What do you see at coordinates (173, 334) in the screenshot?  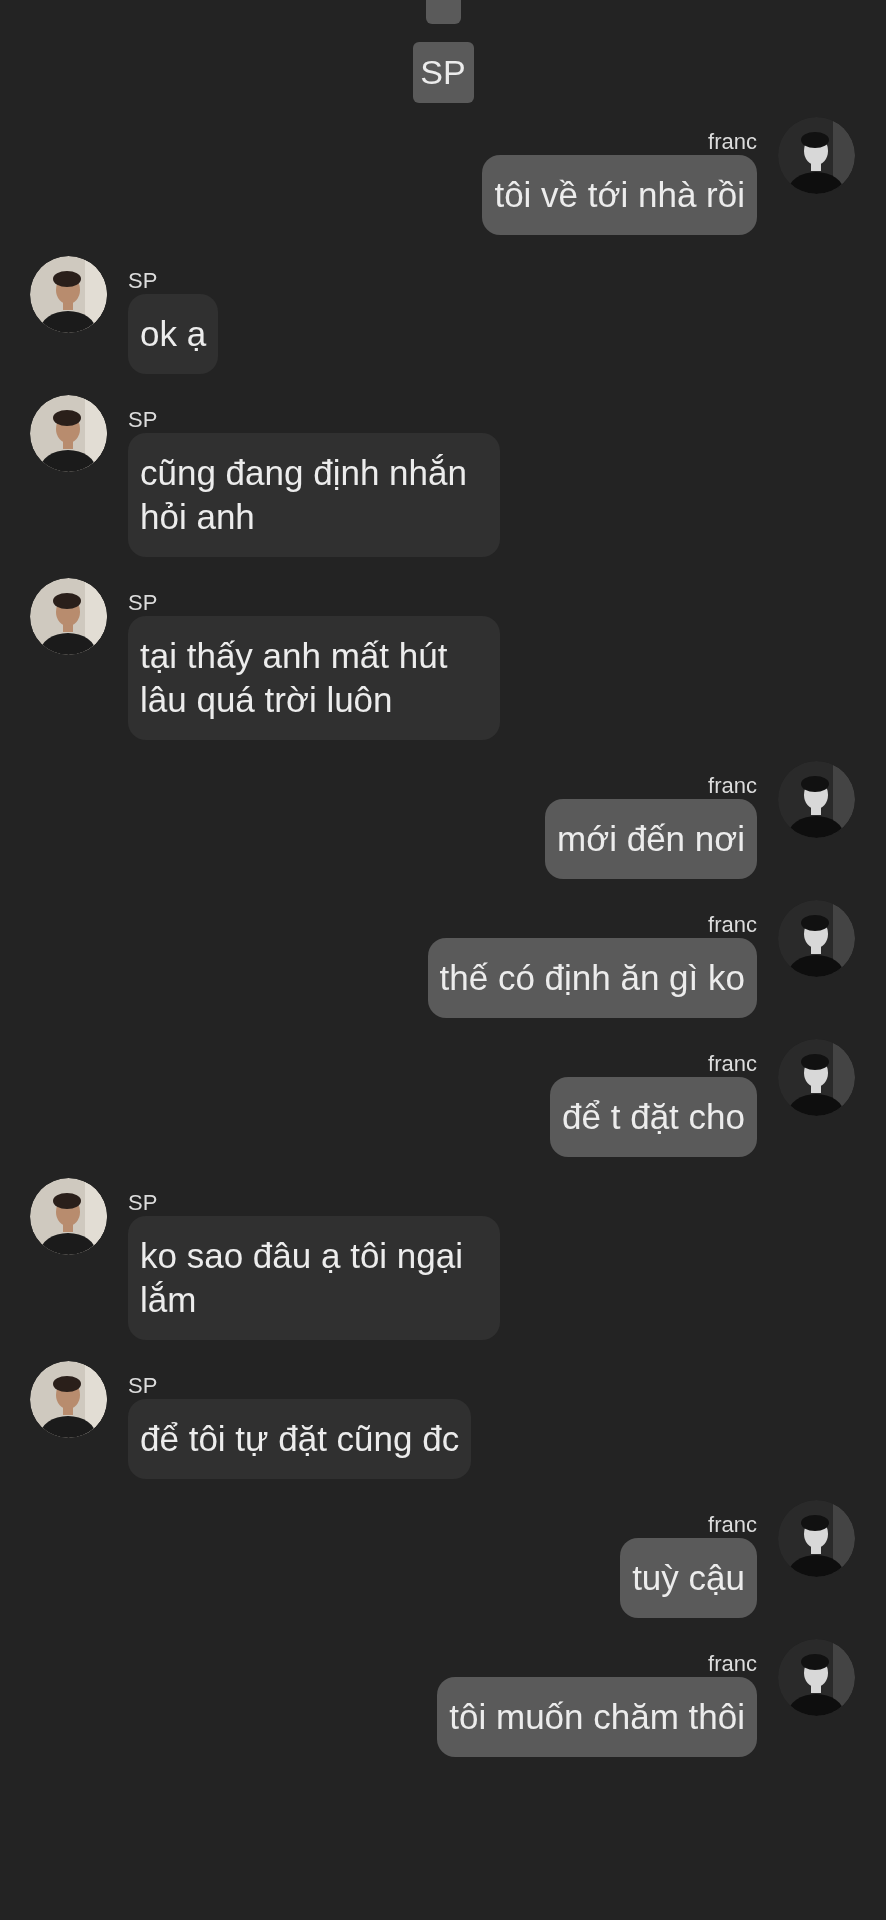 I see `message-bubble: ok ạ` at bounding box center [173, 334].